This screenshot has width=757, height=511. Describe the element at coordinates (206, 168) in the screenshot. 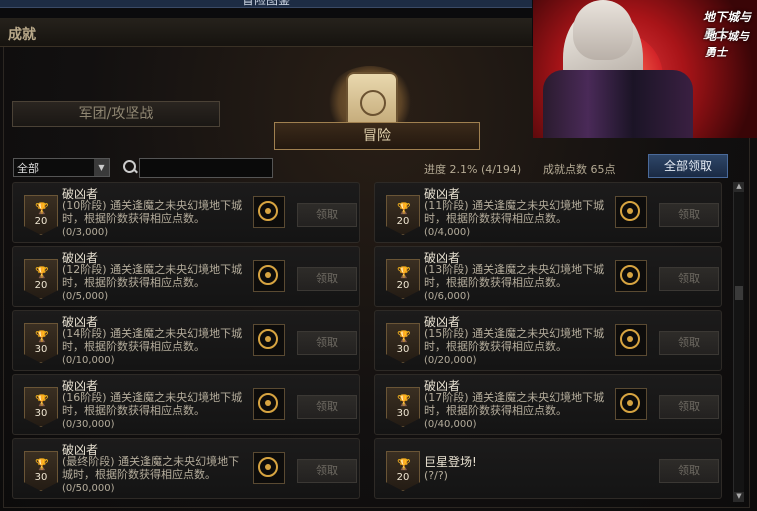

I see `search-input` at that location.